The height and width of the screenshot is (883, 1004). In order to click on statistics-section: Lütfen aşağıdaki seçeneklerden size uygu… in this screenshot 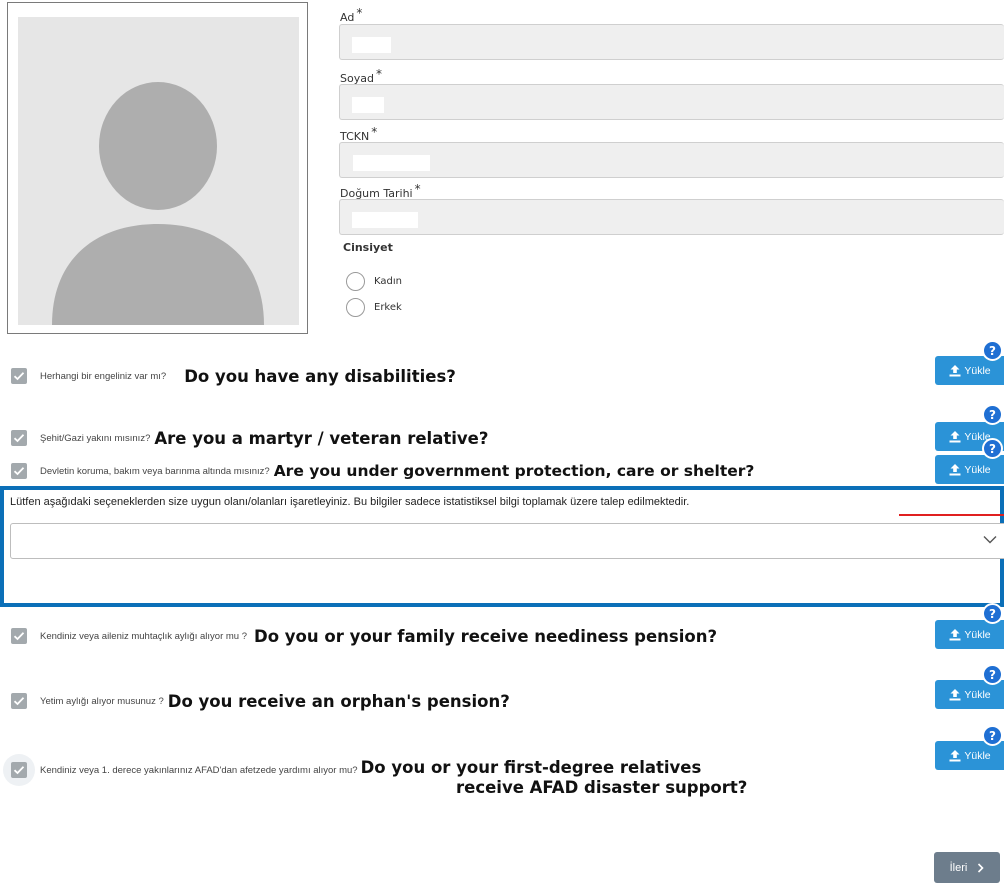, I will do `click(502, 546)`.